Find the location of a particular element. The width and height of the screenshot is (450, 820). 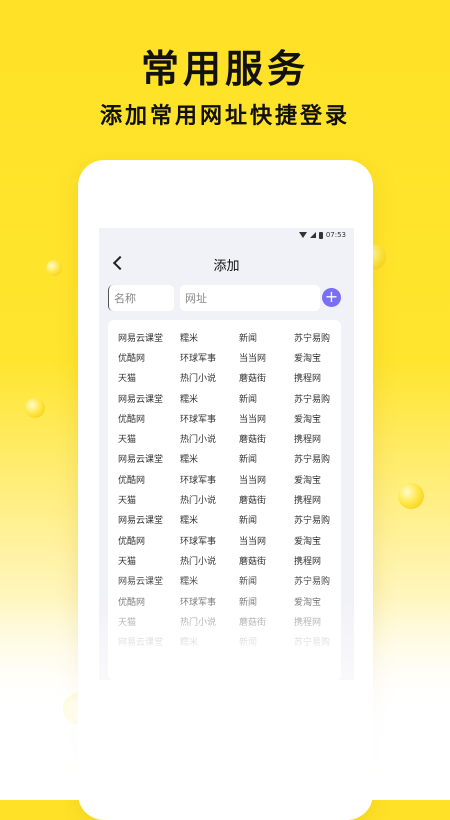

status-bar: 07:53 is located at coordinates (322, 235).